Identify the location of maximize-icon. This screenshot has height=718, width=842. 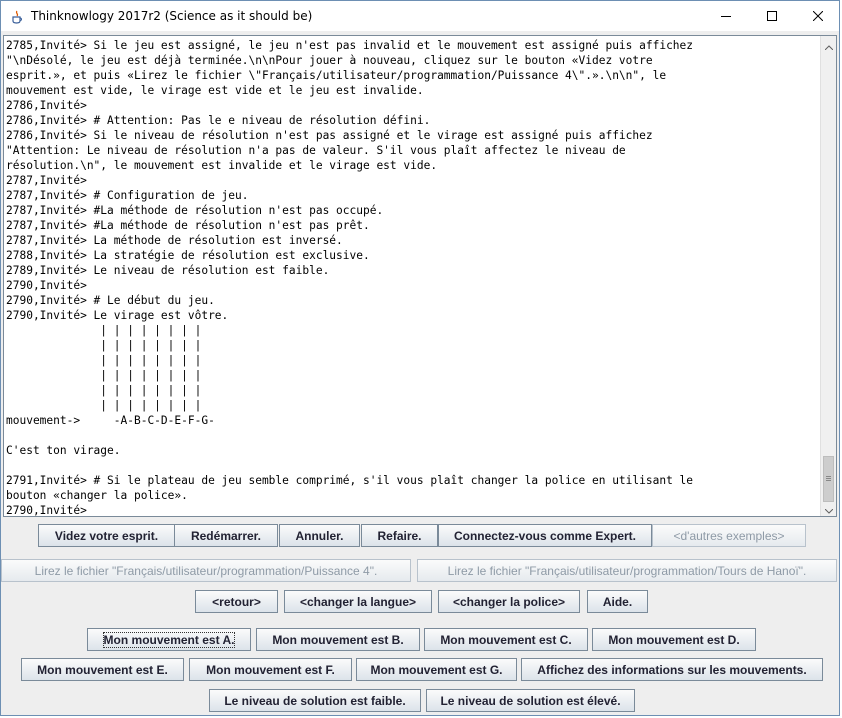
(772, 16).